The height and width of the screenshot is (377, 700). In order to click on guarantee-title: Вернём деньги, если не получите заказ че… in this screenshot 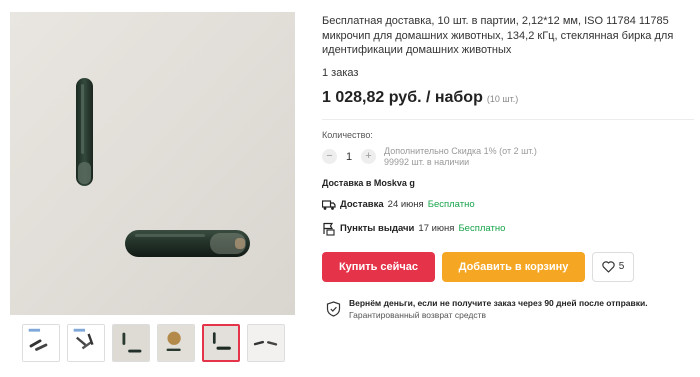, I will do `click(498, 302)`.